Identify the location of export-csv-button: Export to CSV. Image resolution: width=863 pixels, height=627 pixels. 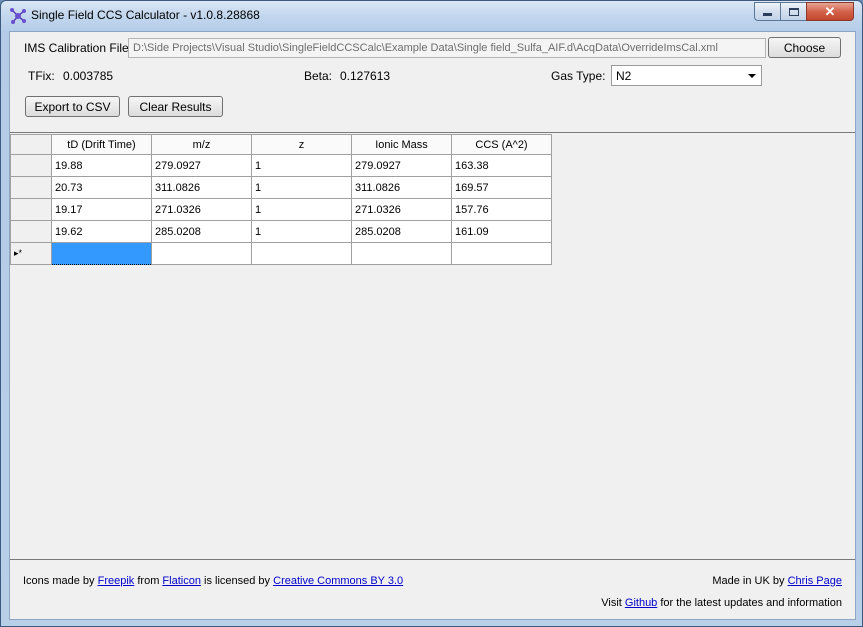
(72, 106).